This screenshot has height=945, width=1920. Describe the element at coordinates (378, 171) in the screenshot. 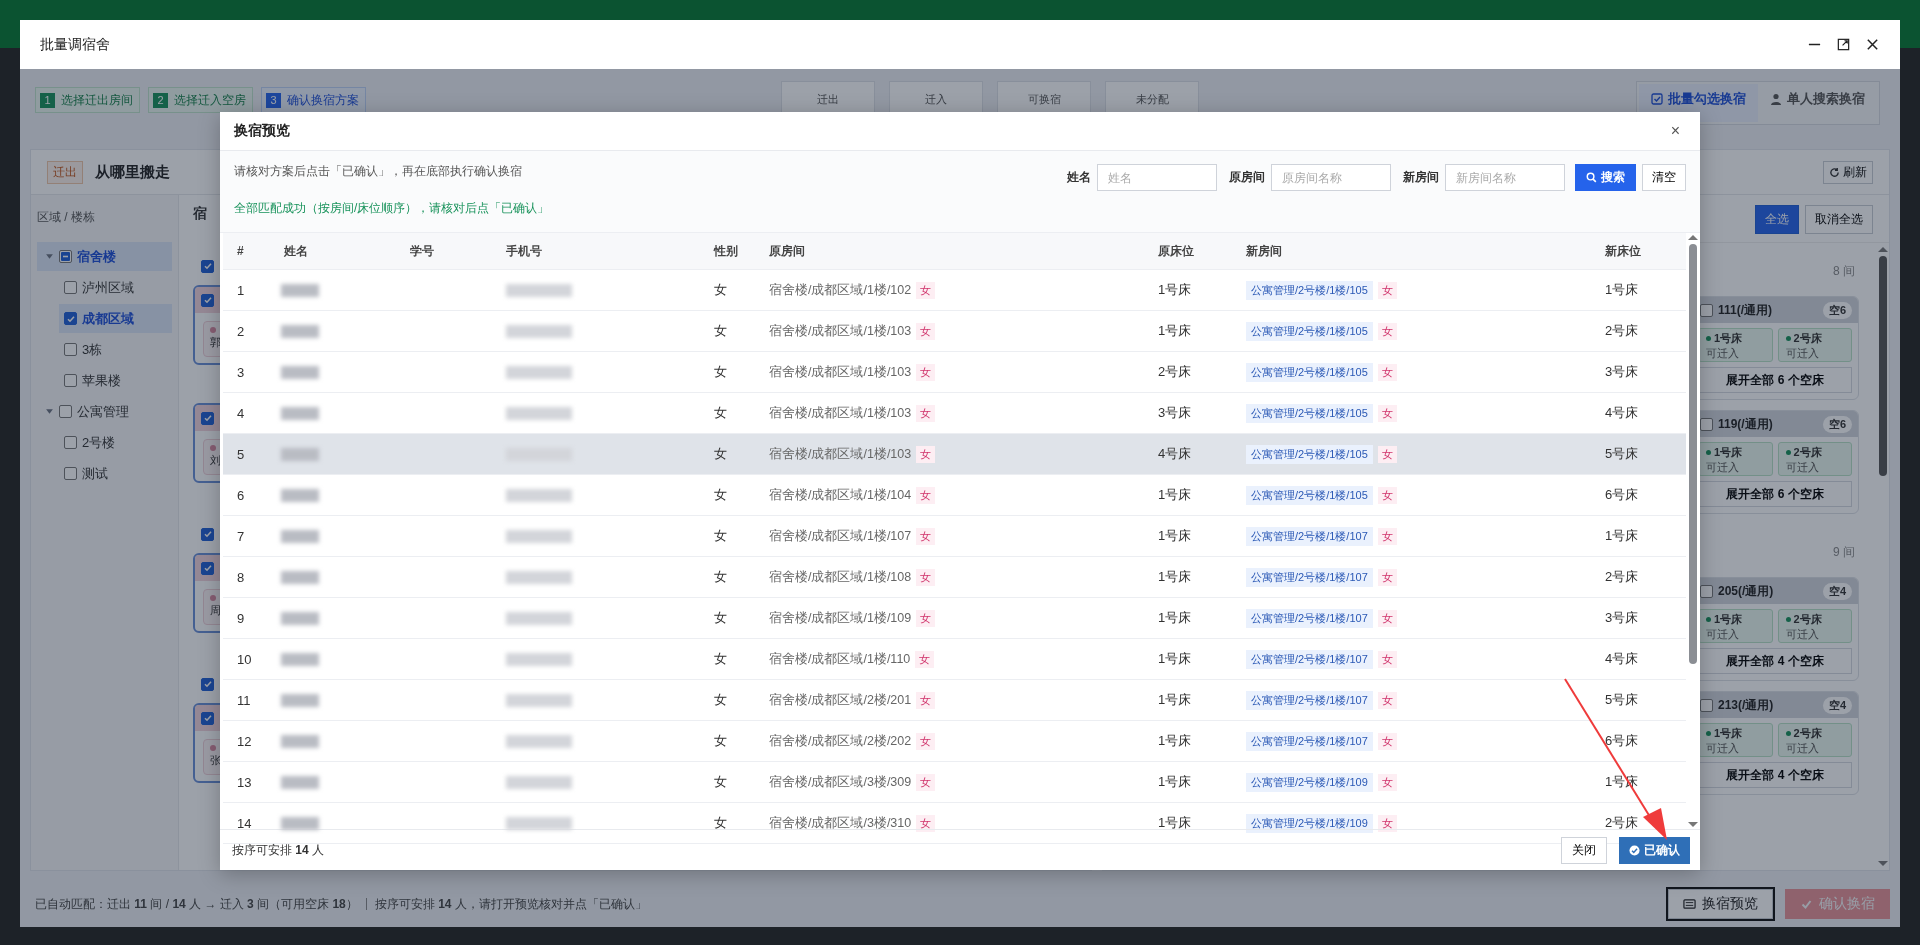

I see `notice-text: 请核对方案后点击「已确认」，再在底部执行确认换宿` at that location.